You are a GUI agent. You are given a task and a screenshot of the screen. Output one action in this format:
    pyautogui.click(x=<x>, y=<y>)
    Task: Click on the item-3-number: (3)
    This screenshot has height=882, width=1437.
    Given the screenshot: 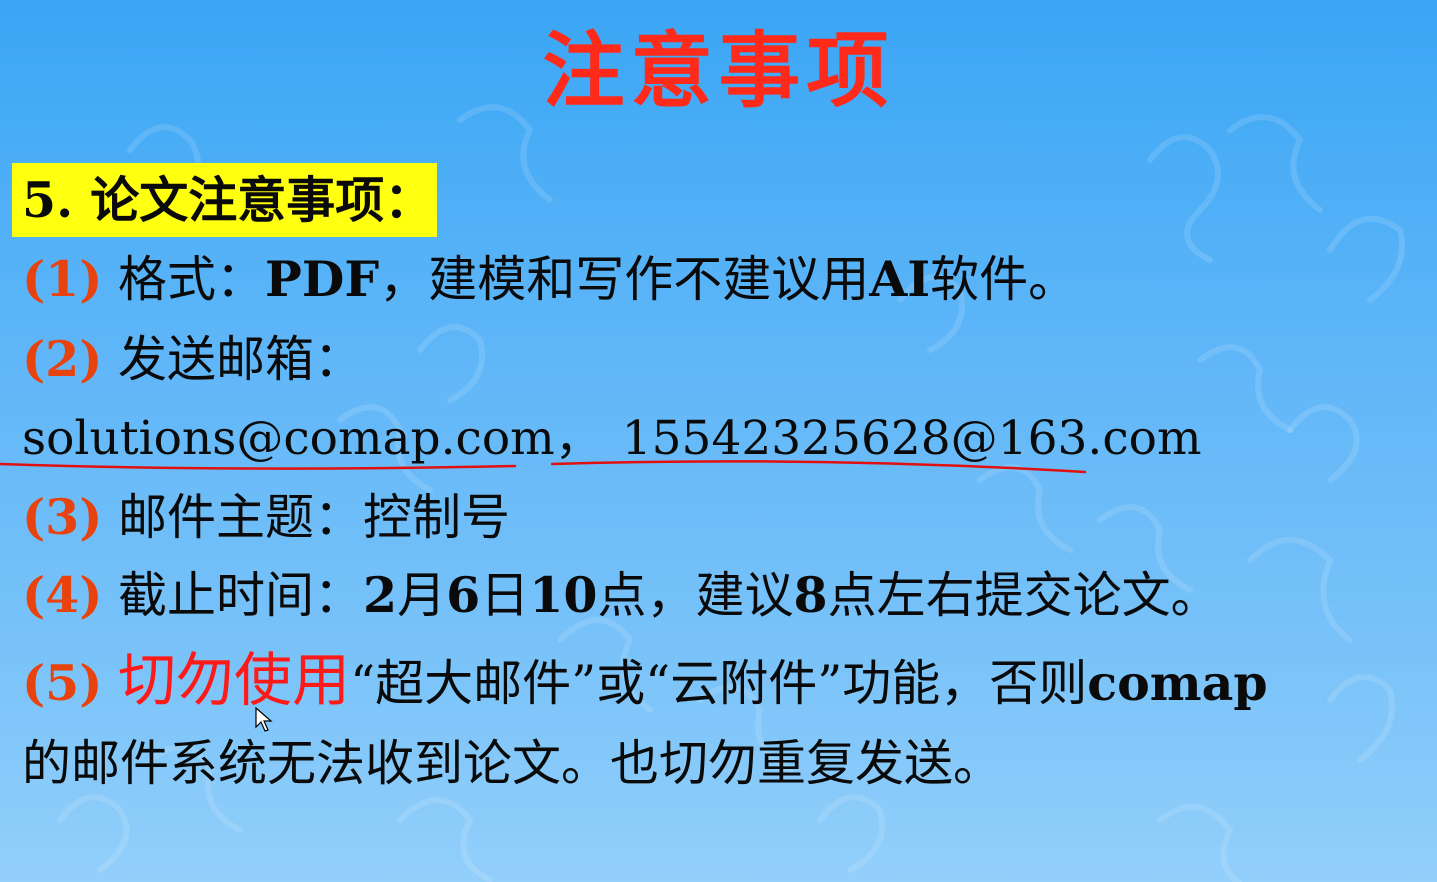 What is the action you would take?
    pyautogui.click(x=62, y=517)
    